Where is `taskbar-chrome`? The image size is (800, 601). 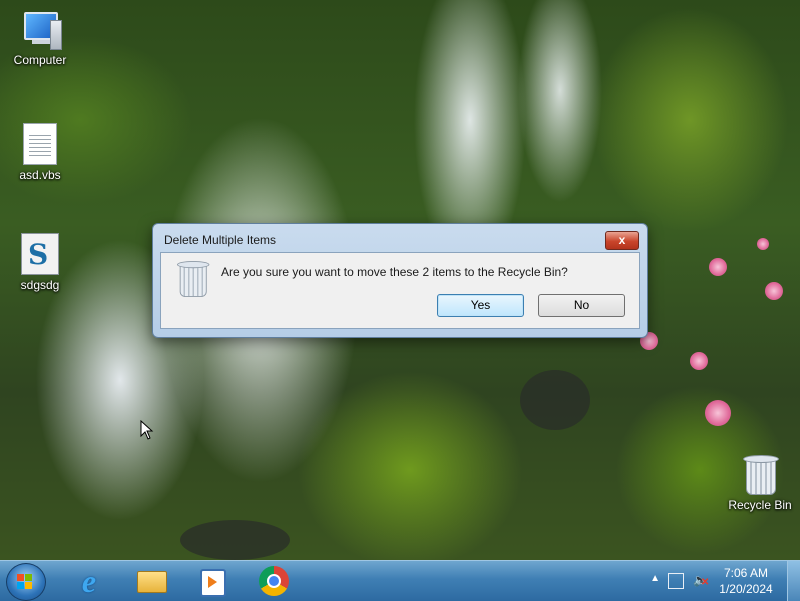 taskbar-chrome is located at coordinates (275, 581).